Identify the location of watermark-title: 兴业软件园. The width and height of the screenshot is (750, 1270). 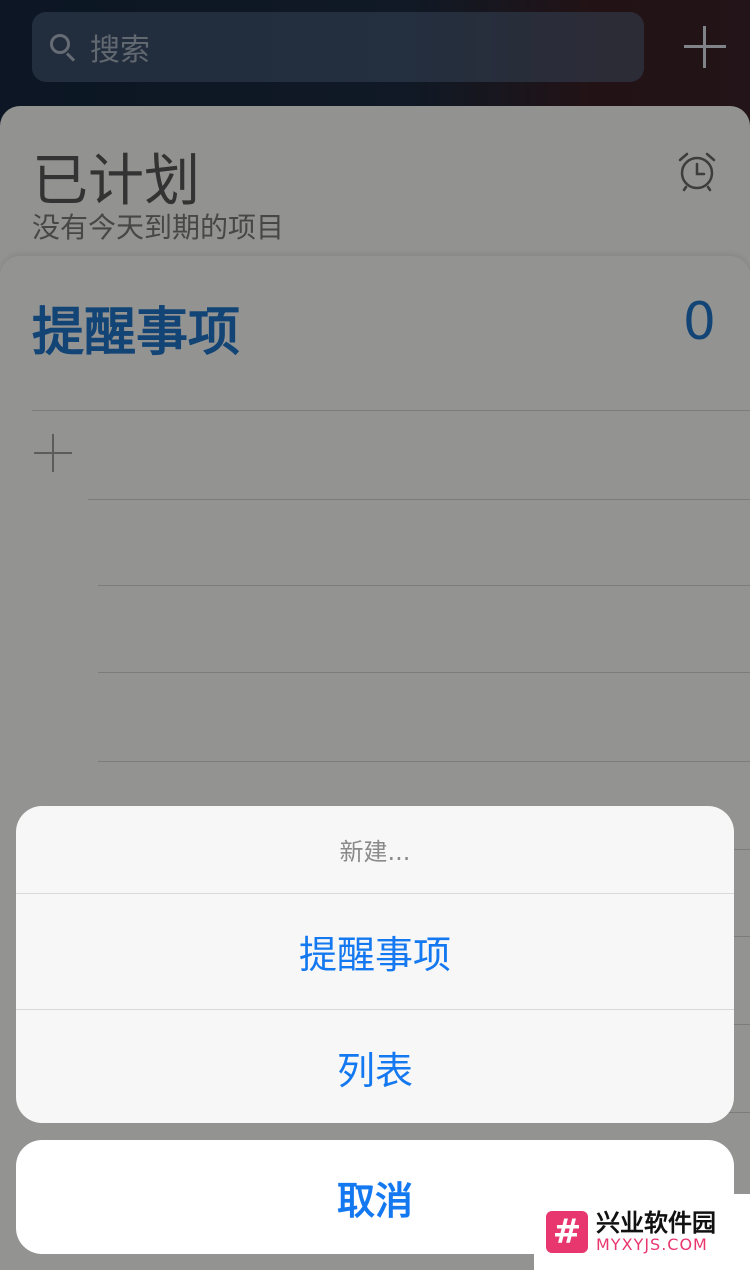
(656, 1223).